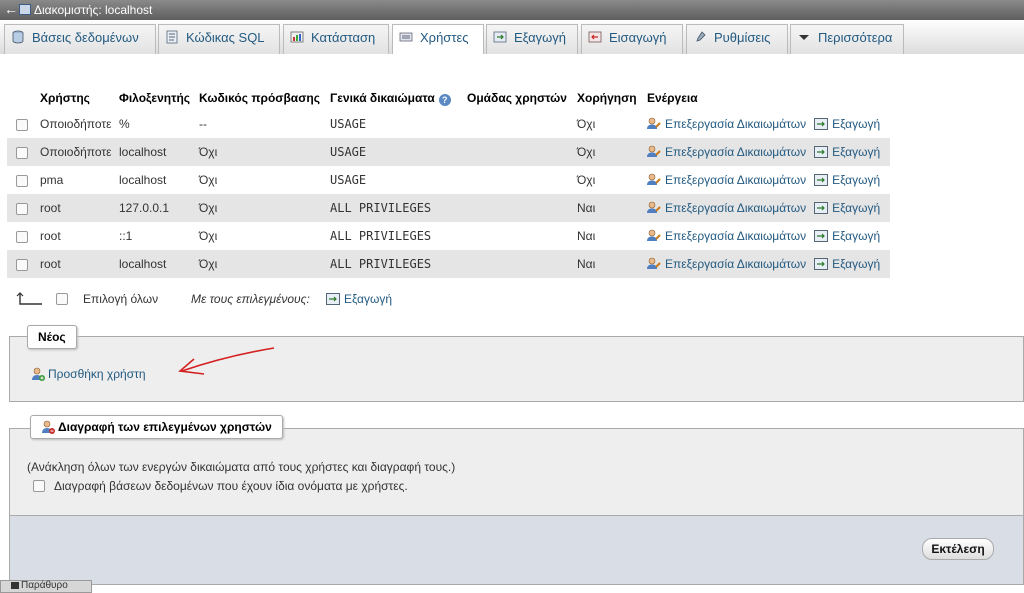 This screenshot has height=593, width=1024. I want to click on tab-label: Ρυθμίσεις, so click(742, 37).